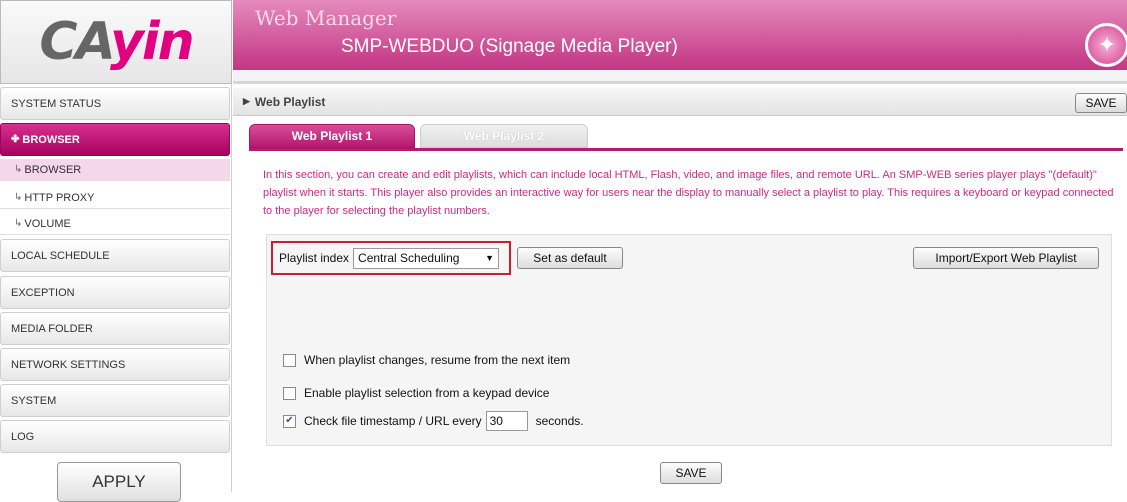 This screenshot has height=502, width=1127. What do you see at coordinates (115, 328) in the screenshot?
I see `sidebar-item-media-folder: MEDIA FOLDER` at bounding box center [115, 328].